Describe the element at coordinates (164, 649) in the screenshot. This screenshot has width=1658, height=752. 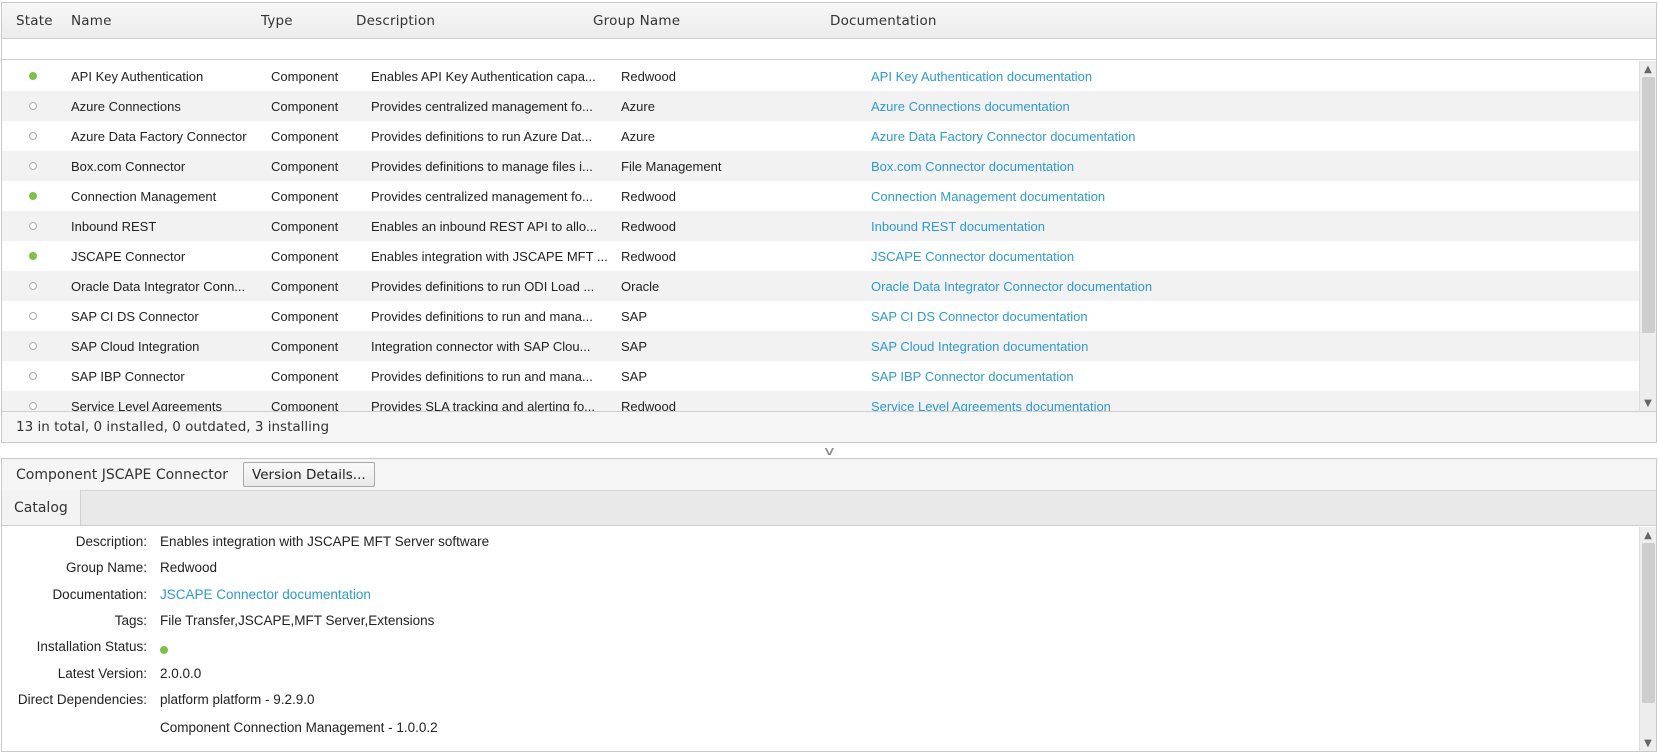
I see `installation-status-icon` at that location.